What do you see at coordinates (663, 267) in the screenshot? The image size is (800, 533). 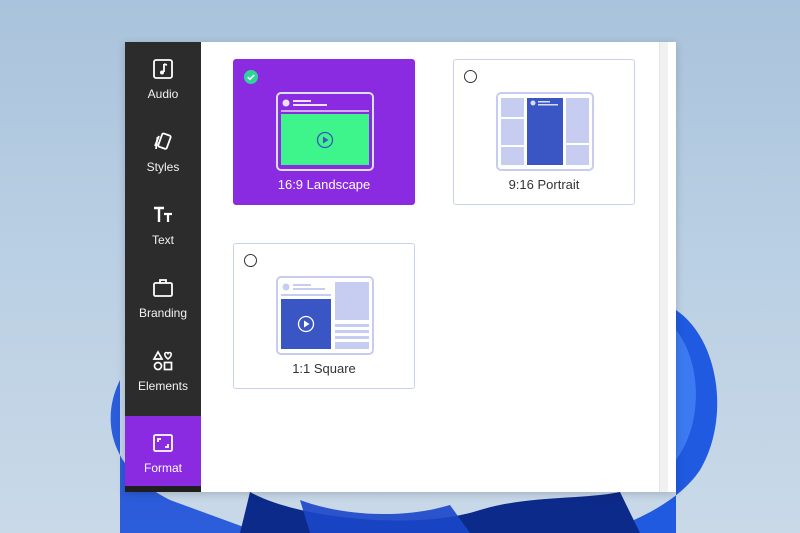 I see `scrollbar` at bounding box center [663, 267].